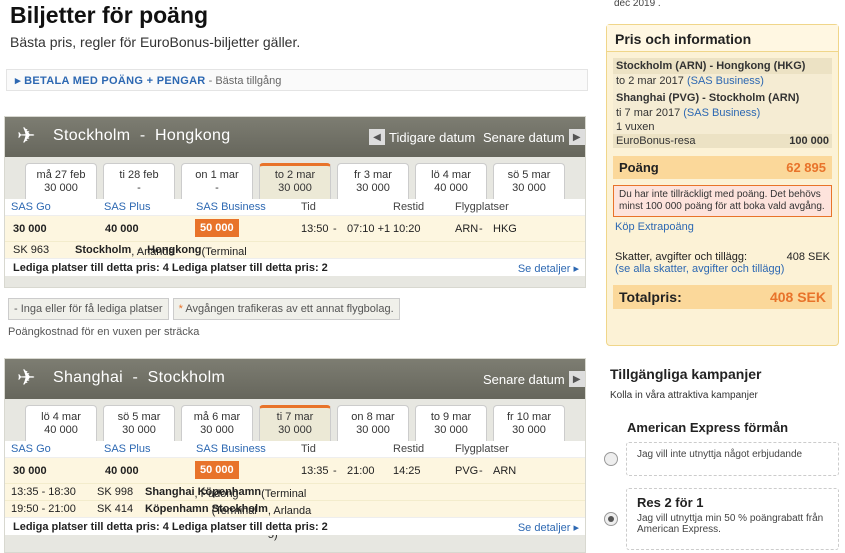 Image resolution: width=845 pixels, height=553 pixels. What do you see at coordinates (139, 175) in the screenshot?
I see `tab-date: ti 28 feb` at bounding box center [139, 175].